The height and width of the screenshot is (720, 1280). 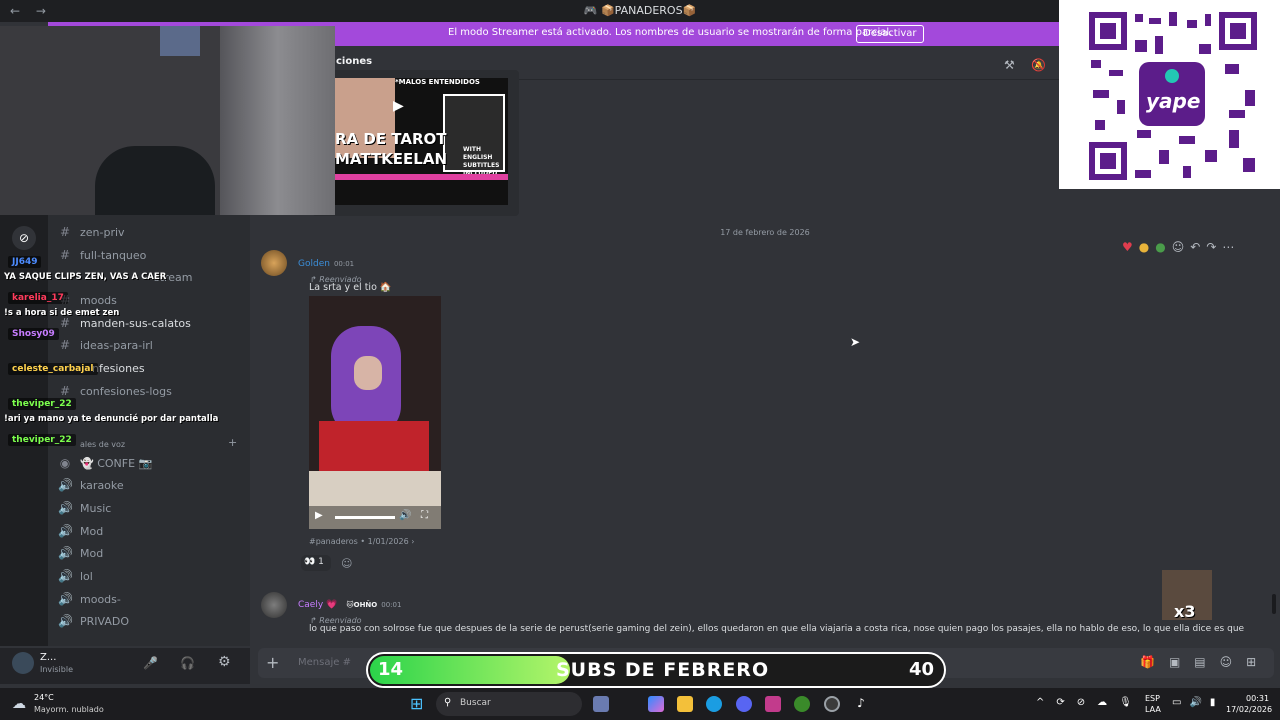 What do you see at coordinates (1125, 702) in the screenshot?
I see `microphone-icon: 🎙` at bounding box center [1125, 702].